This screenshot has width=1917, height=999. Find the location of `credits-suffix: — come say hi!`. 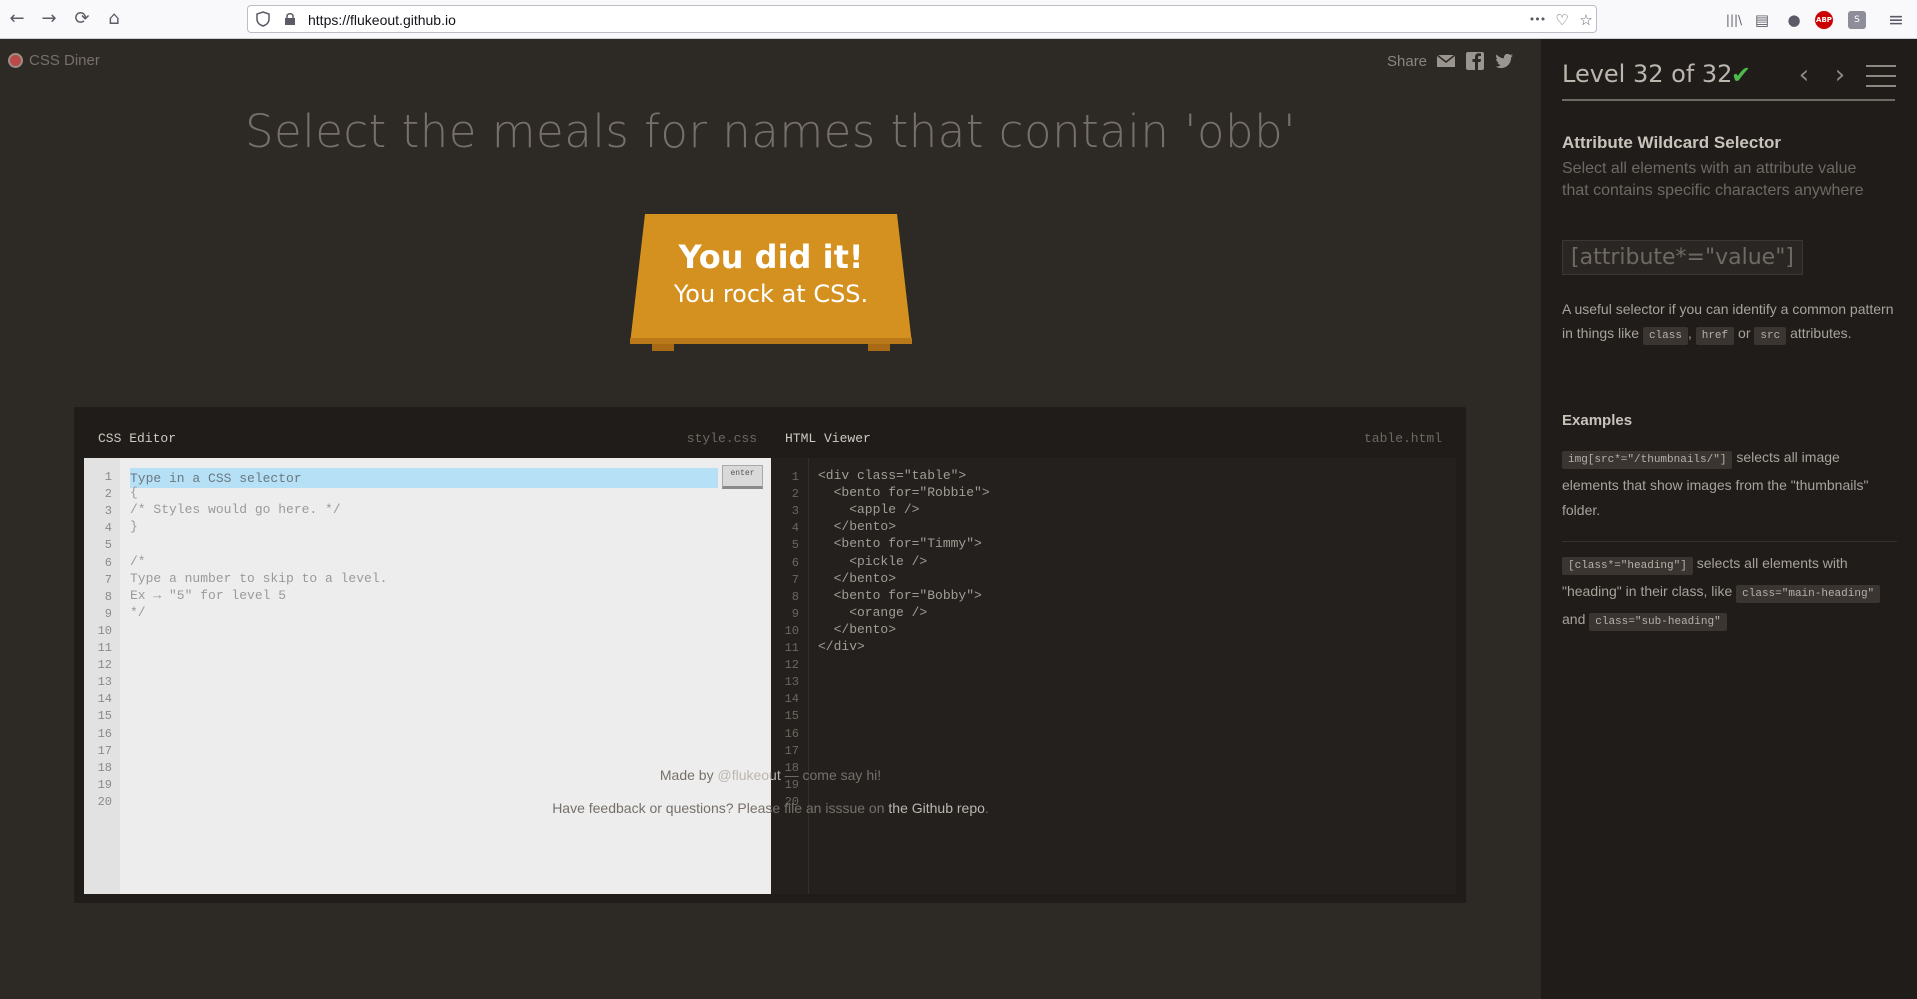

credits-suffix: — come say hi! is located at coordinates (831, 775).